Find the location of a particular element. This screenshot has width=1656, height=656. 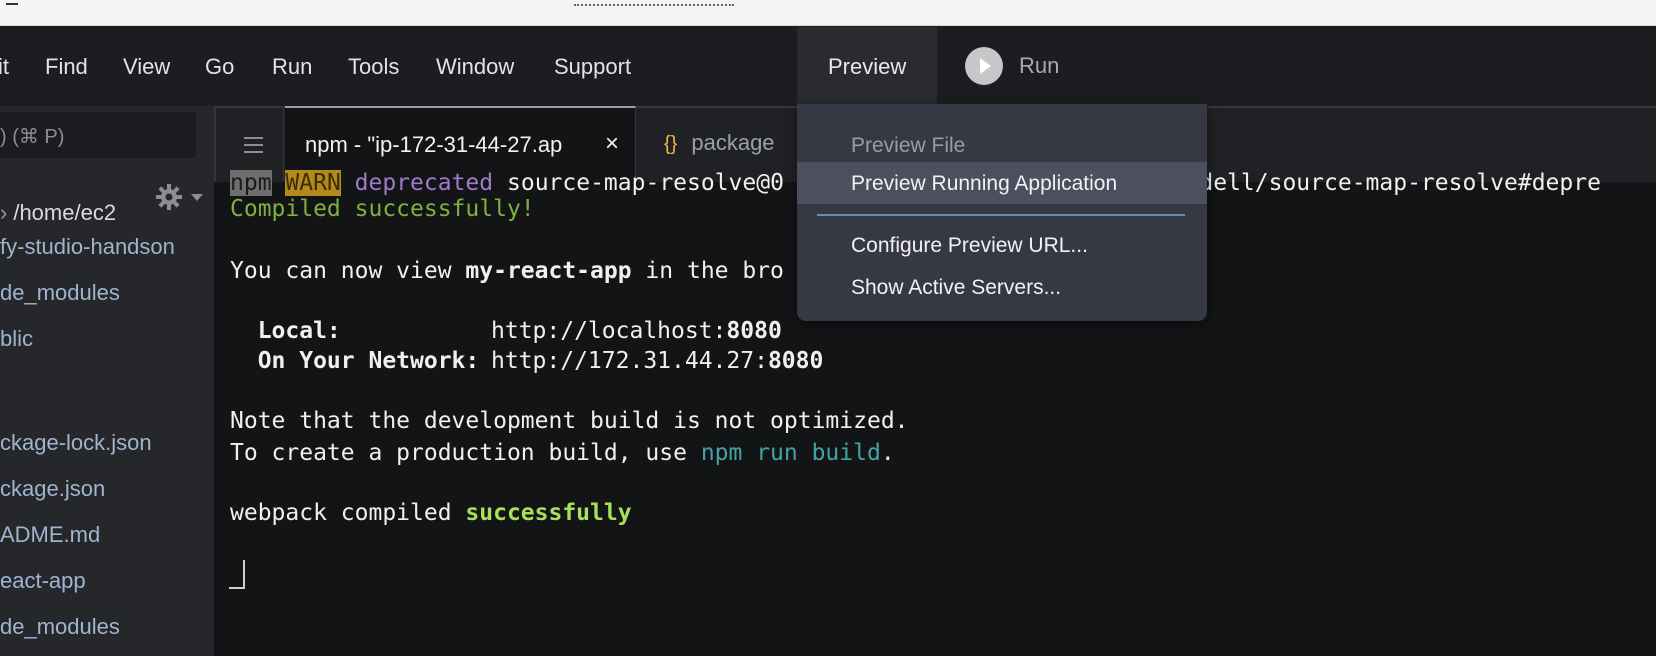

menu-divider is located at coordinates (1001, 215).